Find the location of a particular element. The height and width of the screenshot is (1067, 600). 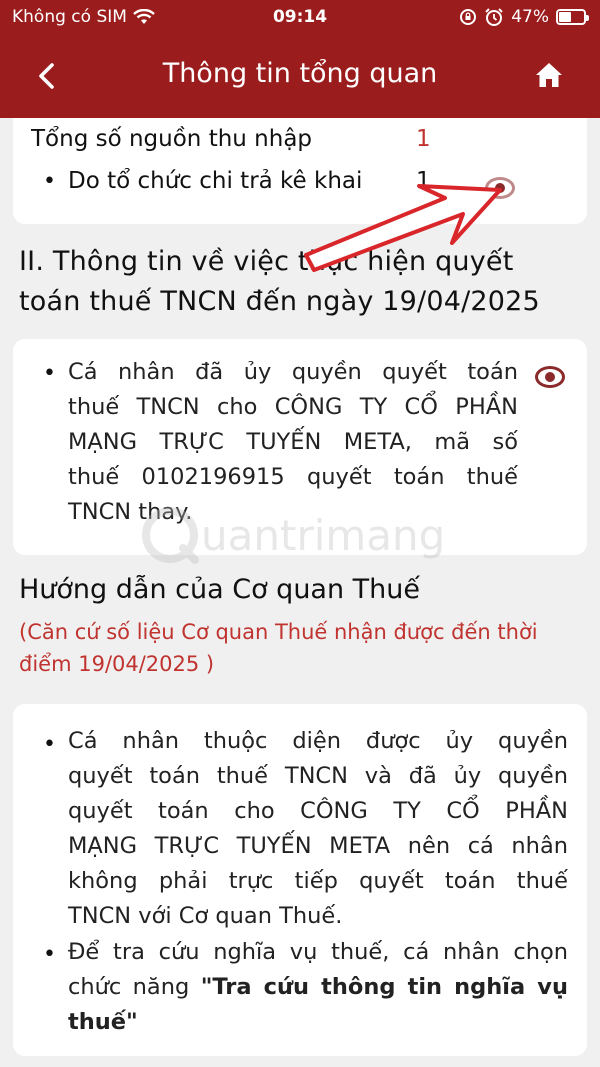

authorization-line: thuế 0102196915 quyết toán thuế is located at coordinates (293, 477).